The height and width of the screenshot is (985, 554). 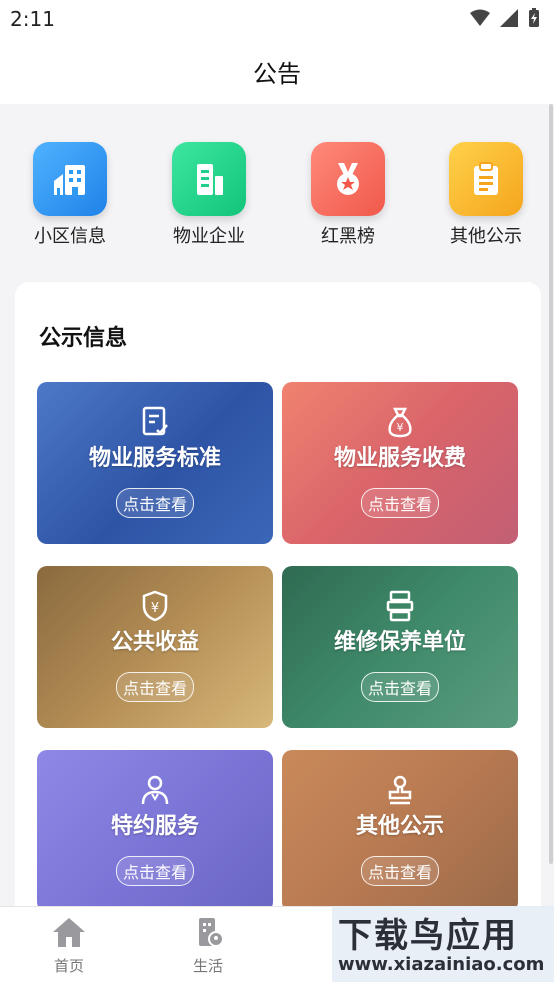 I want to click on status-icons, so click(x=505, y=18).